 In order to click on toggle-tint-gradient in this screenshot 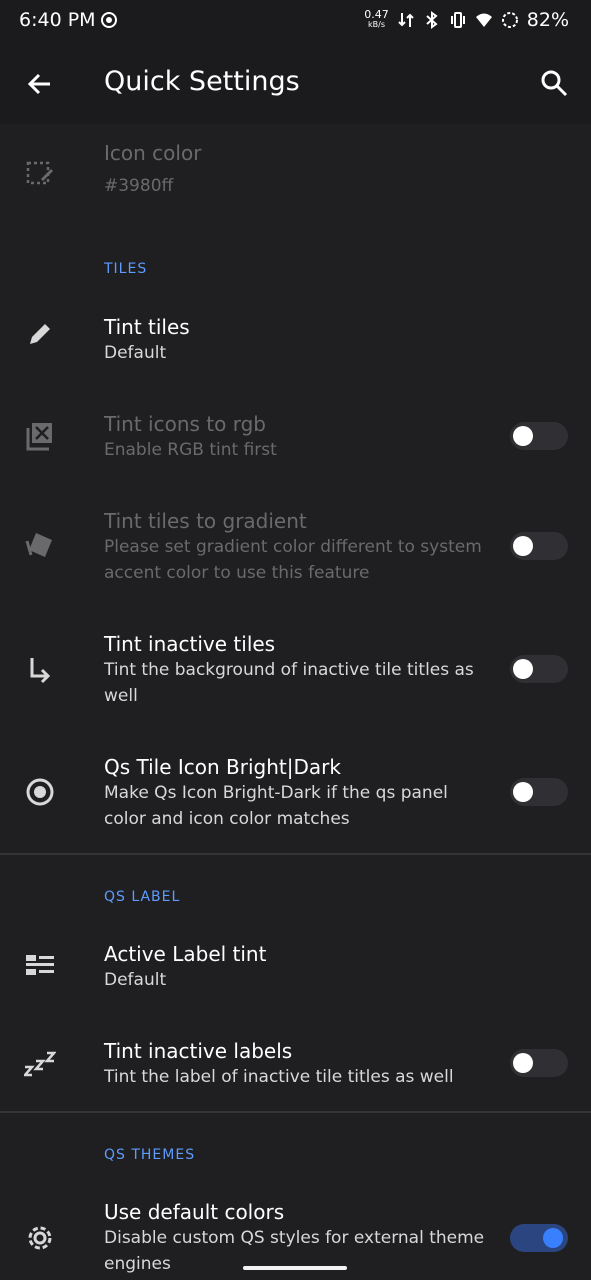, I will do `click(539, 546)`.